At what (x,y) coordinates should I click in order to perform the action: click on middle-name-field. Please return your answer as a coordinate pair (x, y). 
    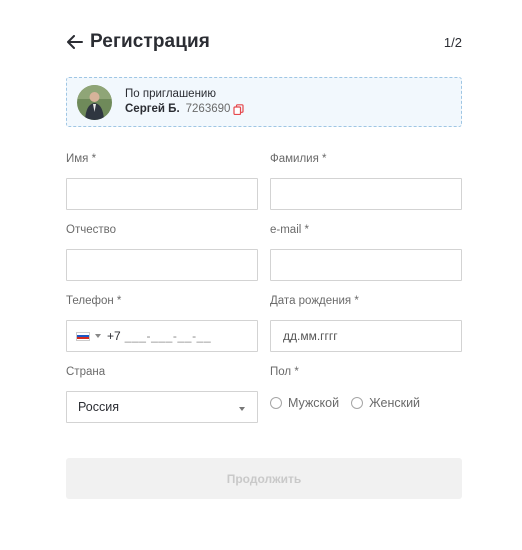
    Looking at the image, I should click on (162, 265).